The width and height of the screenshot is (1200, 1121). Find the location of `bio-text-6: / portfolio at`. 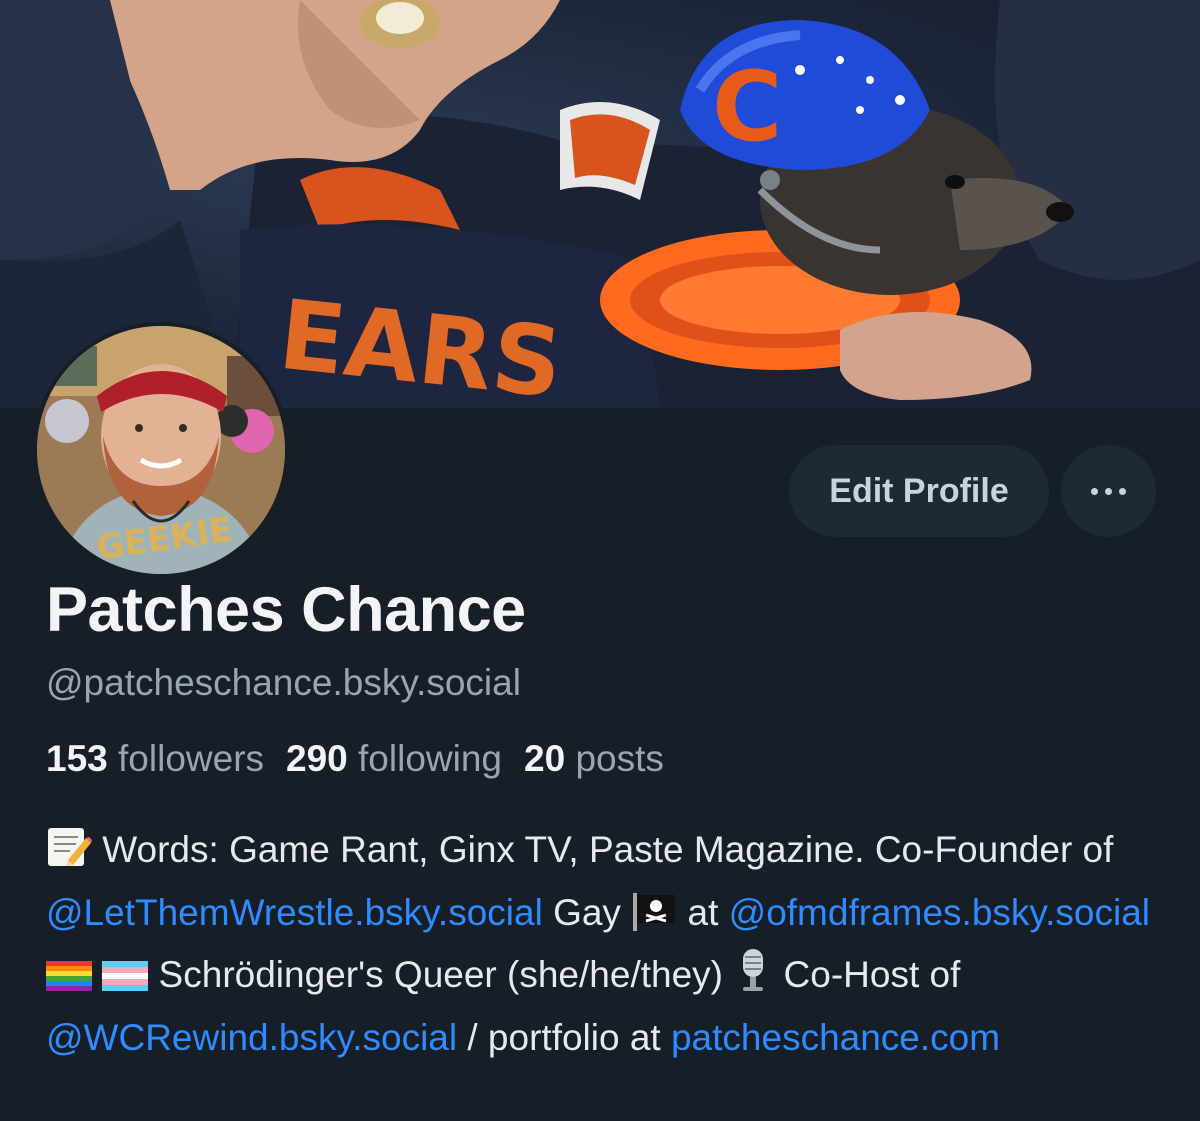

bio-text-6: / portfolio at is located at coordinates (564, 1037).